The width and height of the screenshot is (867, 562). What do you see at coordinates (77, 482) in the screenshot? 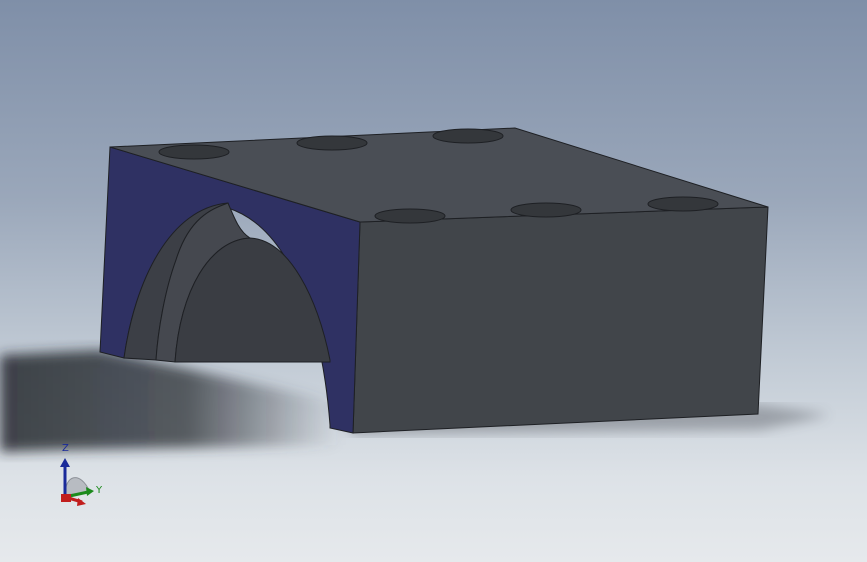
I see `triad-icon` at bounding box center [77, 482].